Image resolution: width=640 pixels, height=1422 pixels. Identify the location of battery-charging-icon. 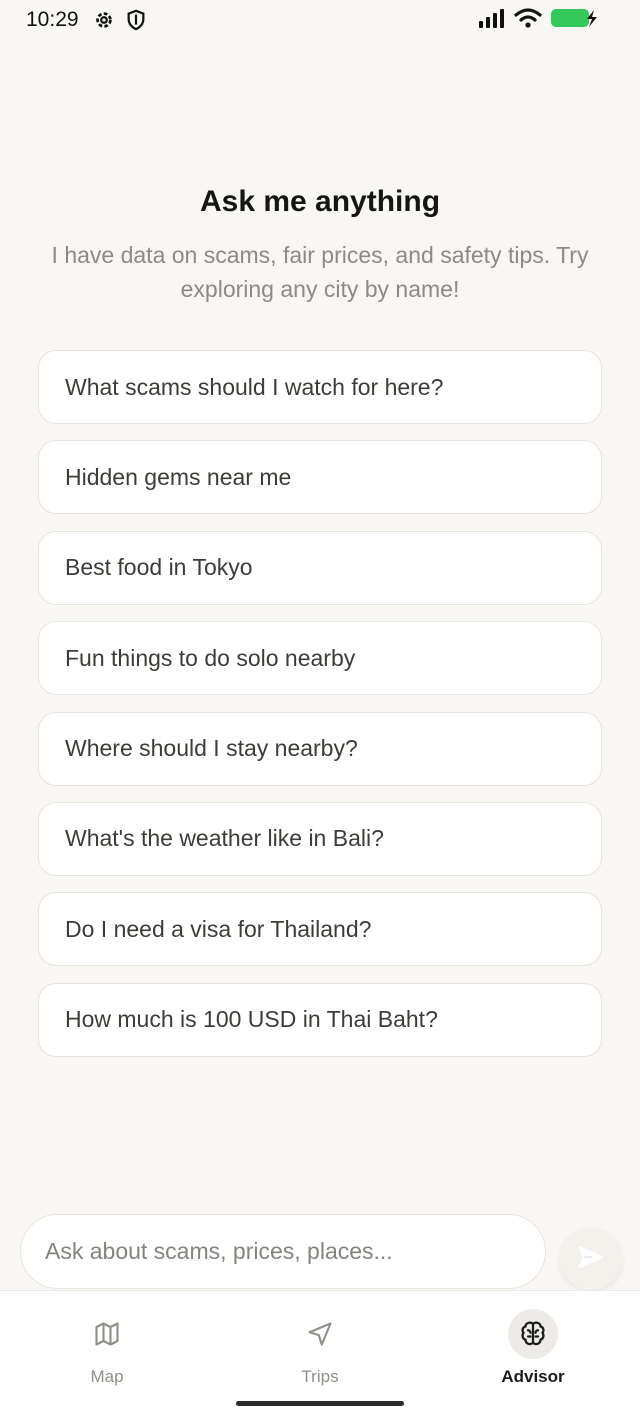
(574, 20).